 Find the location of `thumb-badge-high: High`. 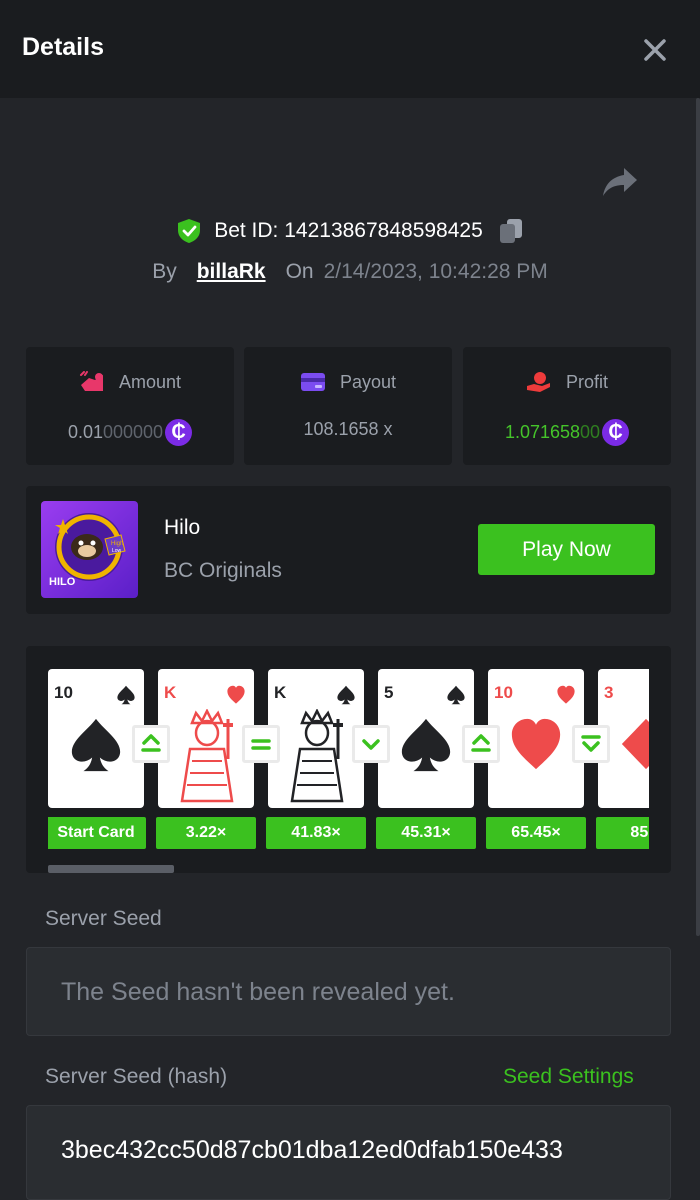

thumb-badge-high: High is located at coordinates (117, 544).